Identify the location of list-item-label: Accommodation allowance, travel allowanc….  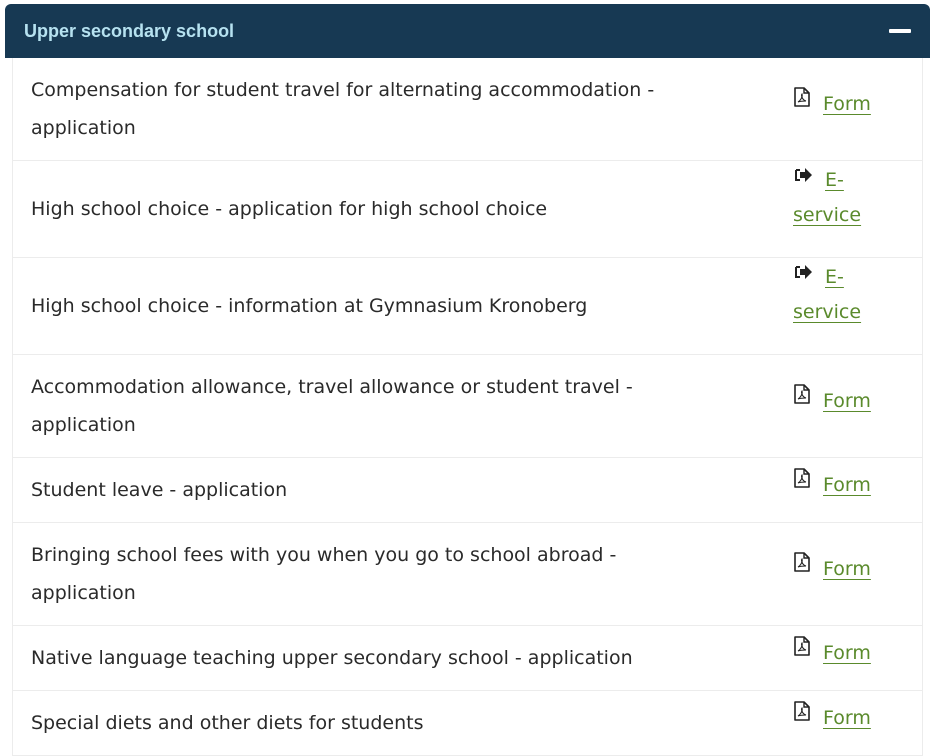
(393, 406).